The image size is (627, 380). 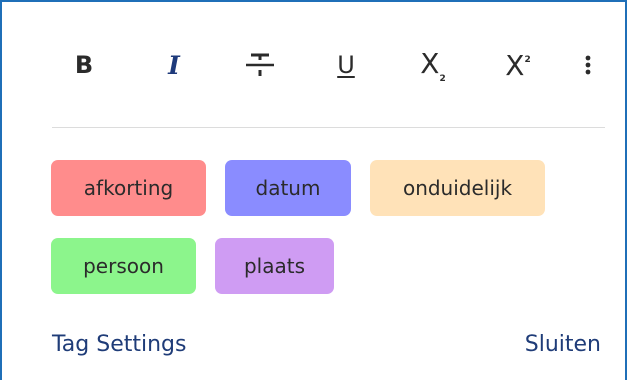 I want to click on superscript-button: X2, so click(x=518, y=65).